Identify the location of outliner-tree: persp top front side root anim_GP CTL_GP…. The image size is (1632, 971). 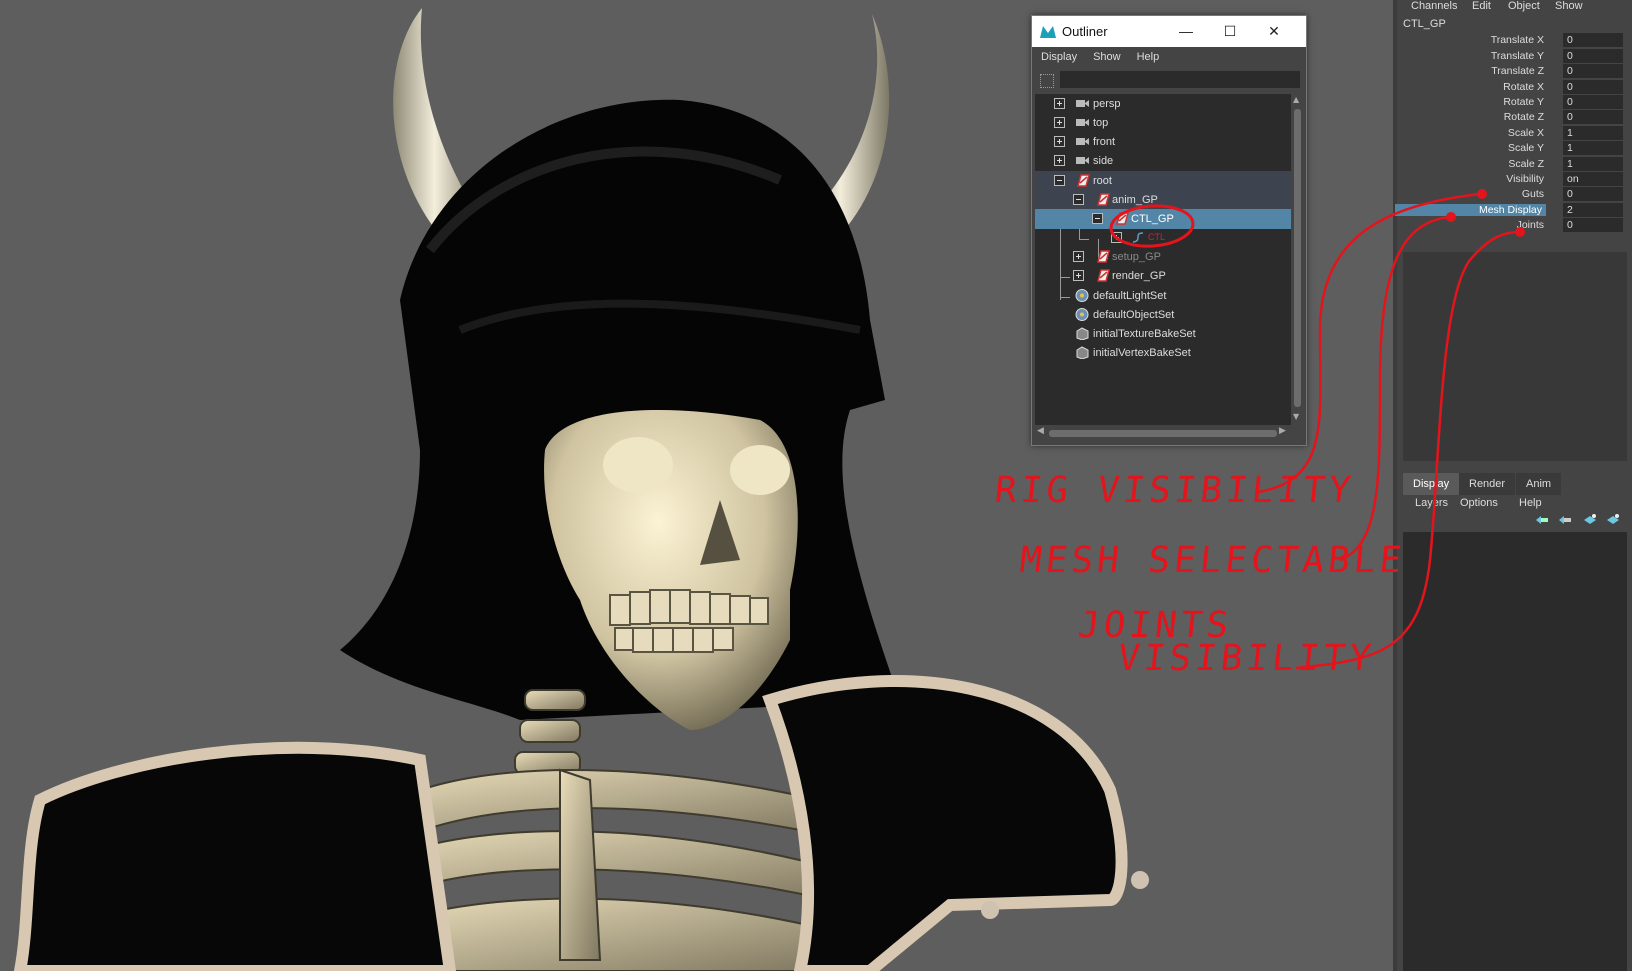
(1163, 259).